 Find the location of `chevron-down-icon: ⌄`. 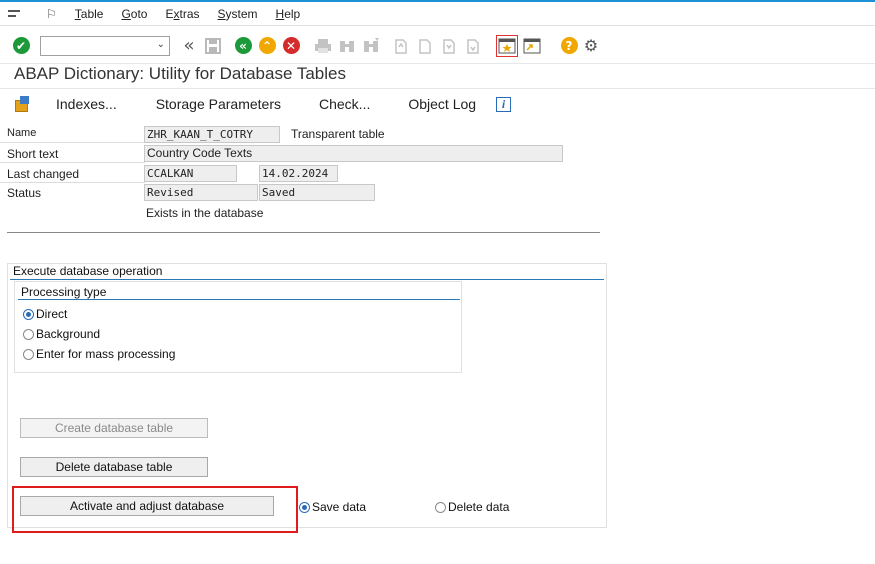

chevron-down-icon: ⌄ is located at coordinates (161, 44).